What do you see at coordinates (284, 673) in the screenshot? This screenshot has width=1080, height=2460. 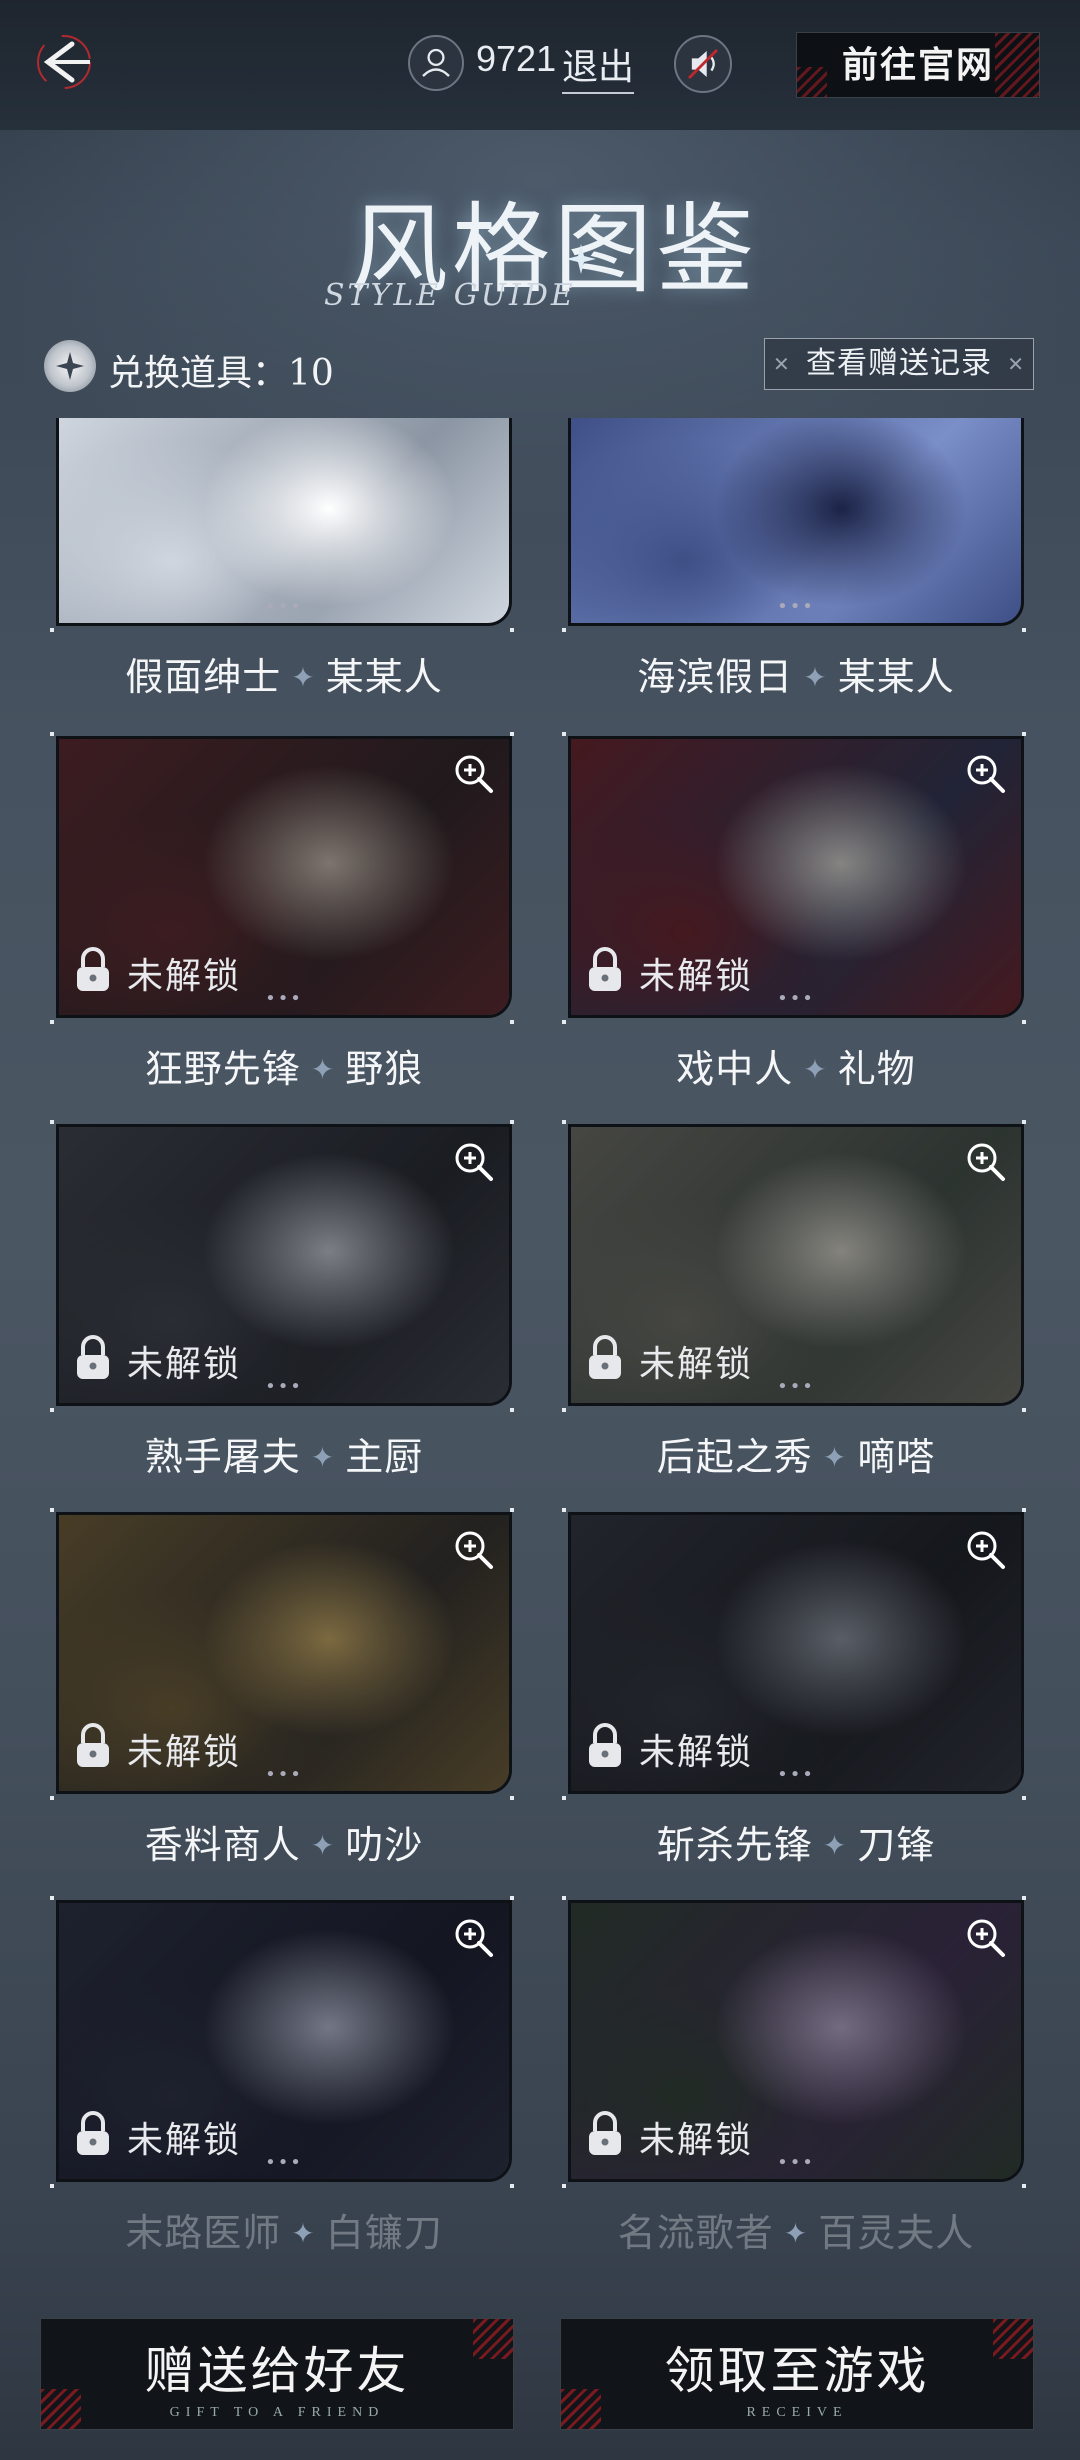 I see `style-card-title: 假面绅士 ✦ 某某人` at bounding box center [284, 673].